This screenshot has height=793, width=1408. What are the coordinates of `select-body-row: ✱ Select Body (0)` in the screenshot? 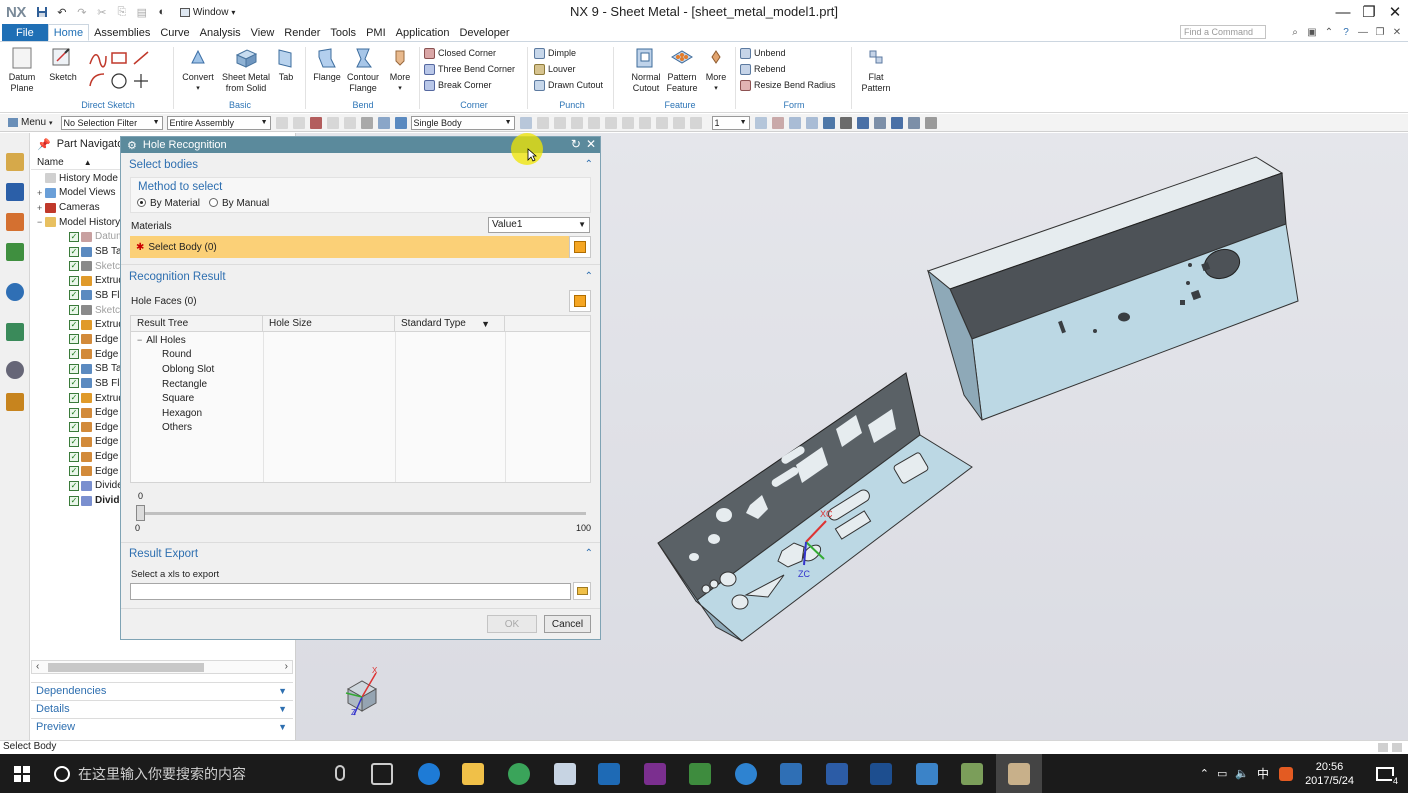 It's located at (360, 247).